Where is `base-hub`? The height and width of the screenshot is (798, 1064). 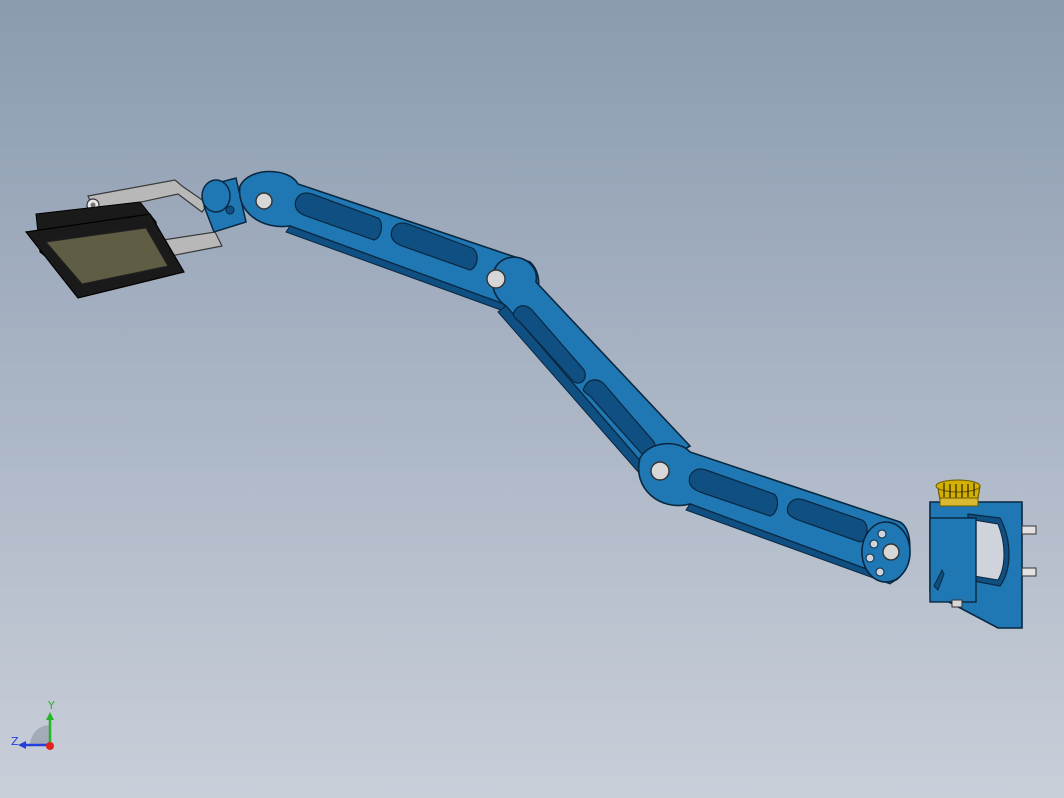
base-hub is located at coordinates (886, 552).